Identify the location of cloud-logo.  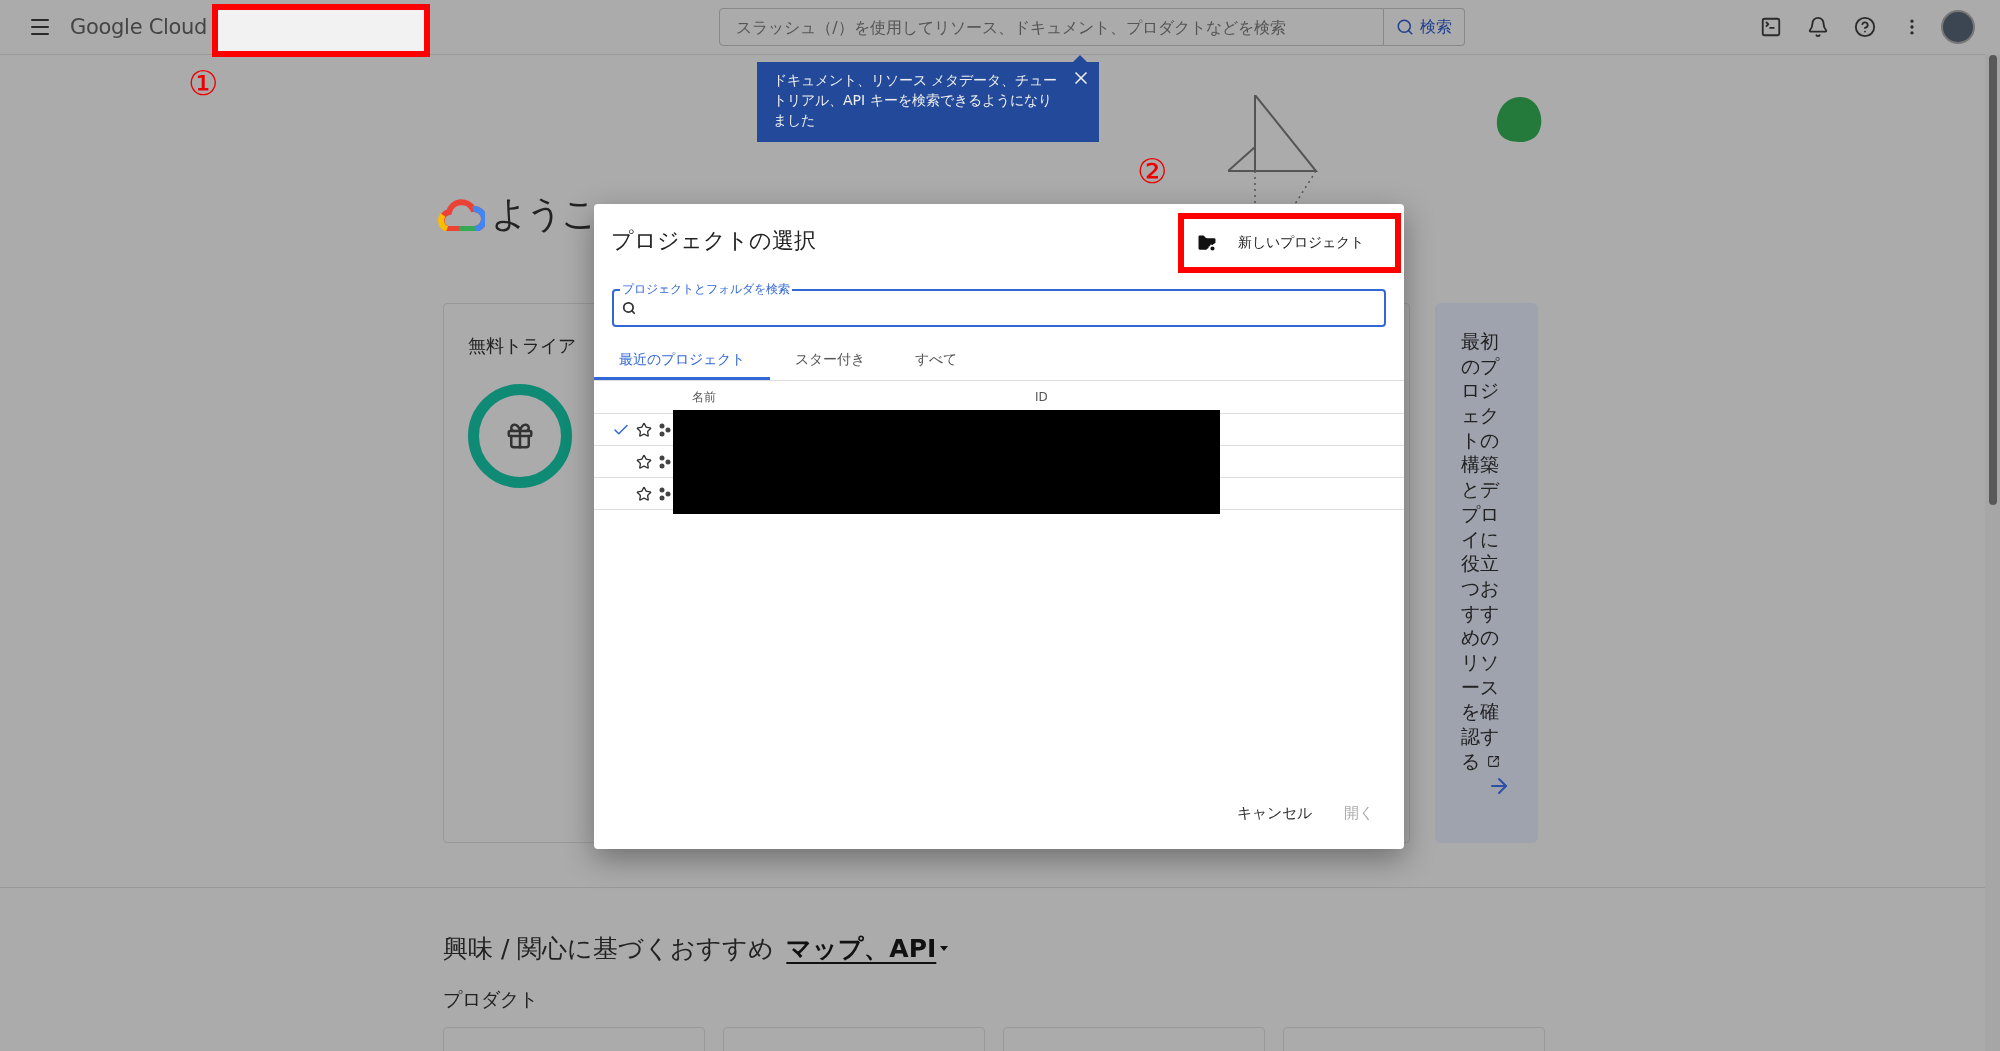
(461, 214).